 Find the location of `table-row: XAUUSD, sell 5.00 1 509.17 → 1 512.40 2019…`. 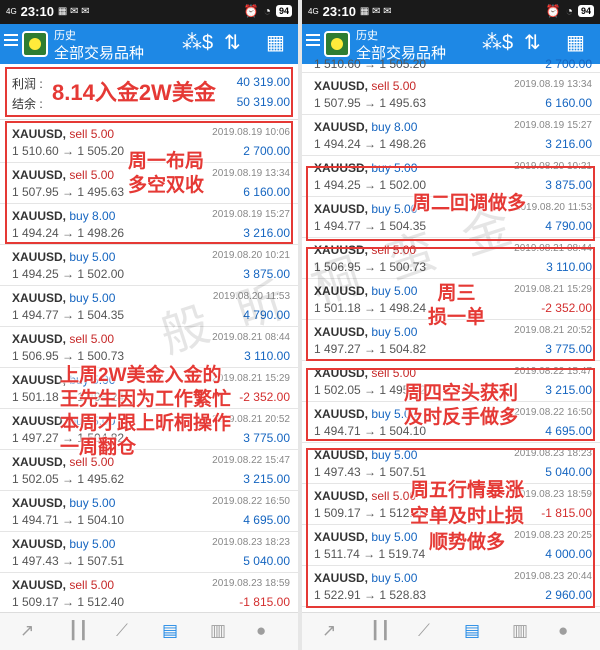

table-row: XAUUSD, sell 5.00 1 509.17 → 1 512.40 2019… is located at coordinates (149, 593).